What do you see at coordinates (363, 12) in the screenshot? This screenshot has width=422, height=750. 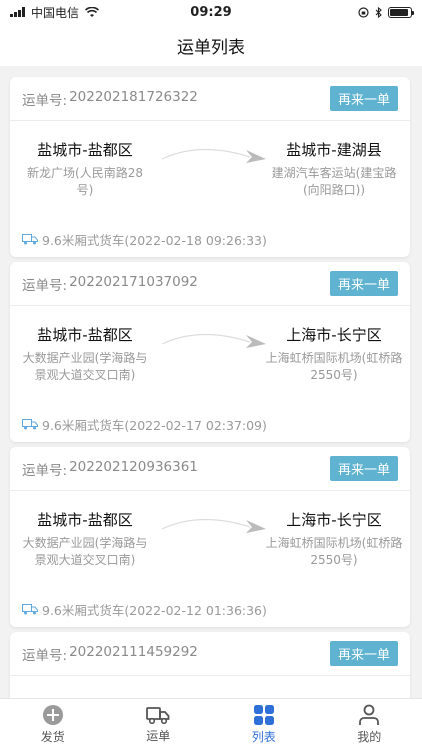 I see `orientation-lock-icon` at bounding box center [363, 12].